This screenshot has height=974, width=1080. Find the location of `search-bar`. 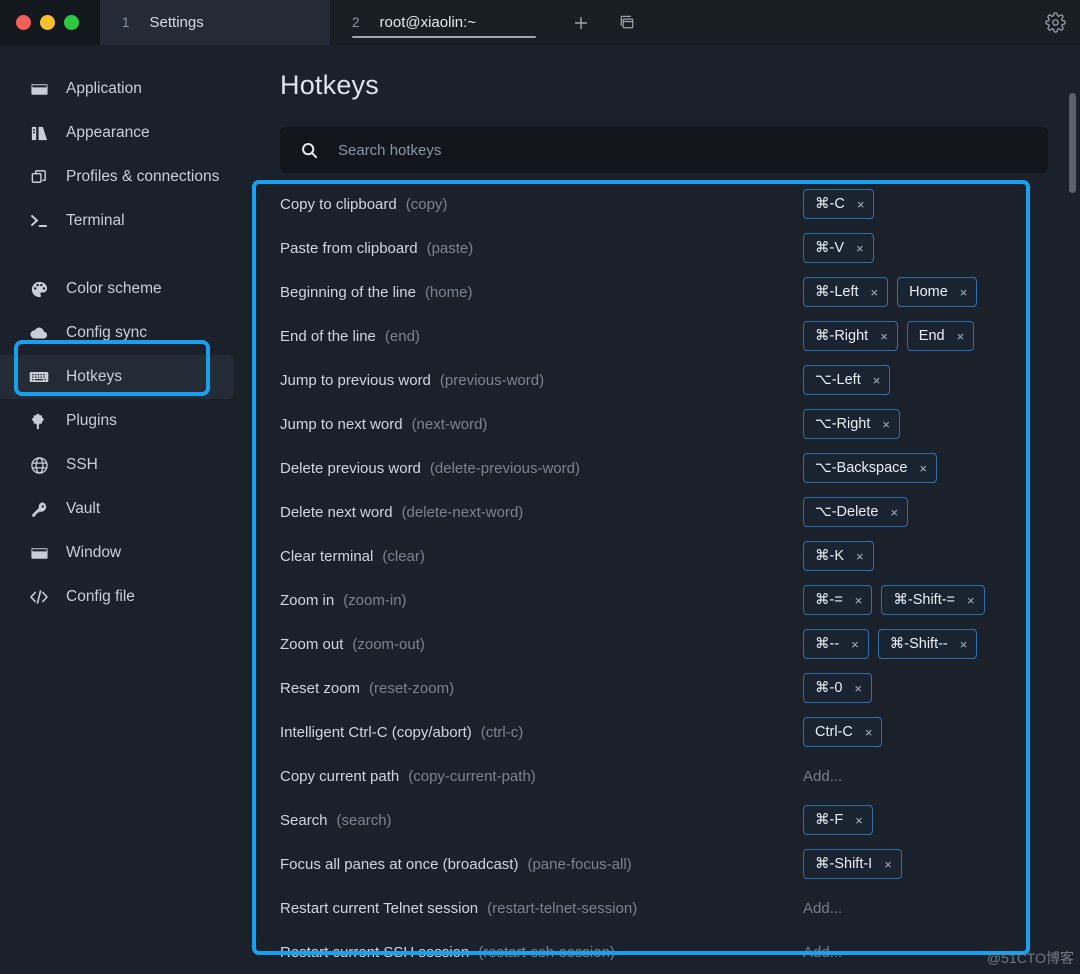

search-bar is located at coordinates (664, 150).